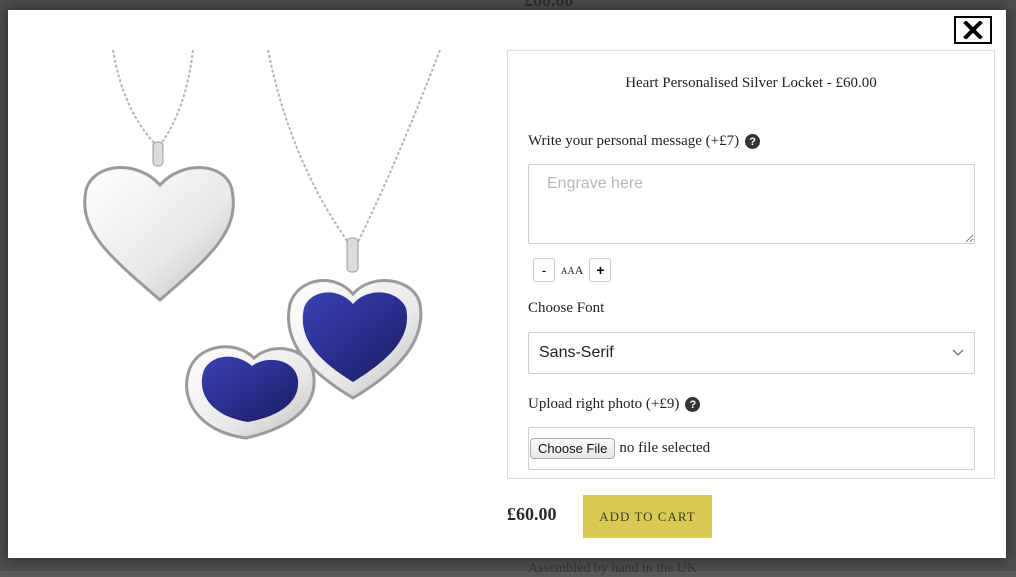 Image resolution: width=1016 pixels, height=577 pixels. Describe the element at coordinates (665, 448) in the screenshot. I see `file-status: no file selected` at that location.